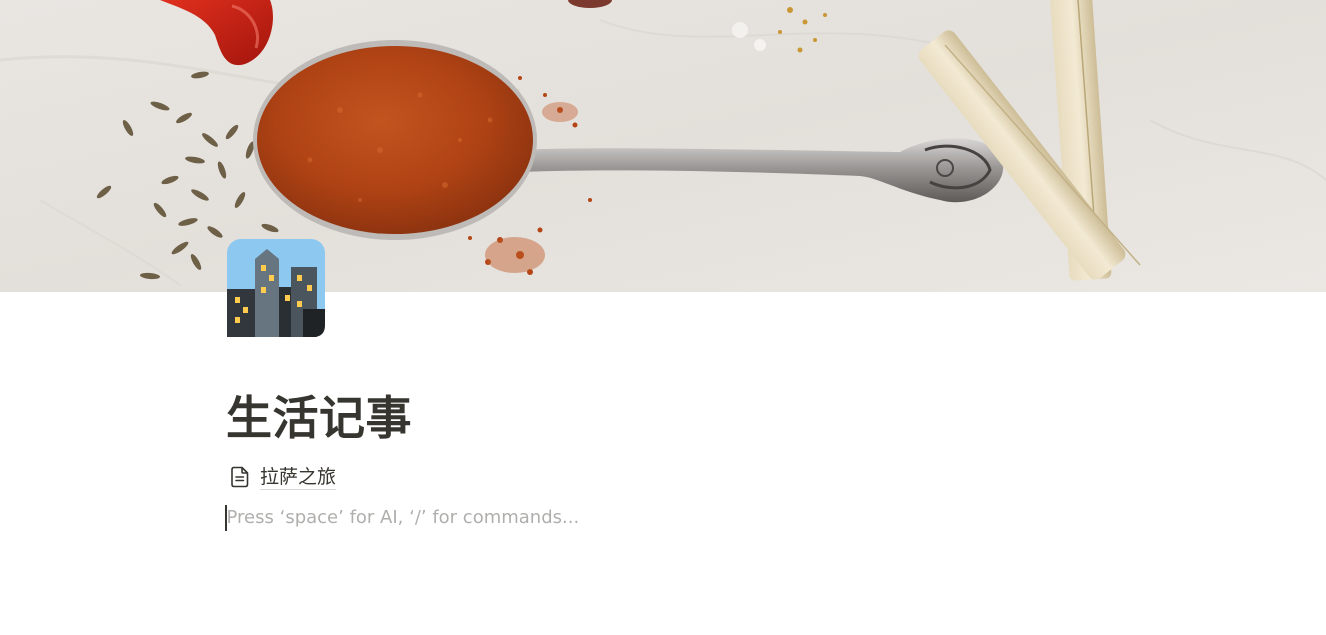 This screenshot has width=1326, height=635. Describe the element at coordinates (298, 477) in the screenshot. I see `subpage-link-label: 拉萨之旅` at that location.